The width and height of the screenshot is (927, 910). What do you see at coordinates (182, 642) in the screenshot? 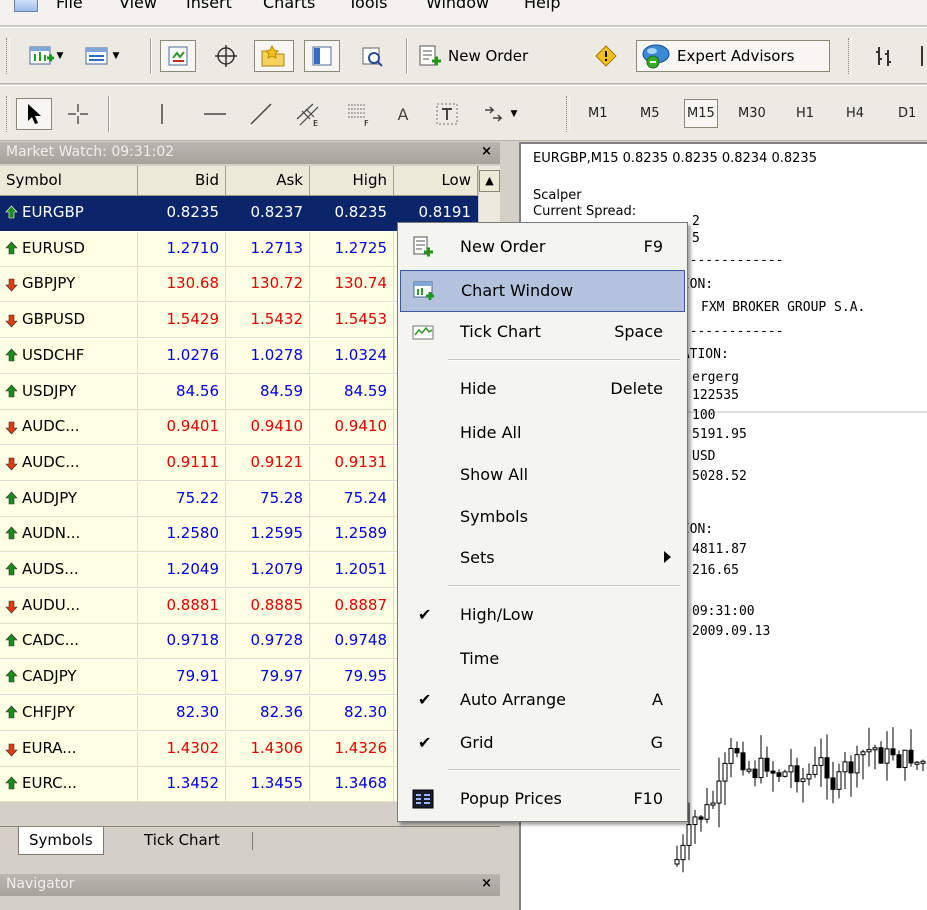
I see `bid-cell: 0.9718` at bounding box center [182, 642].